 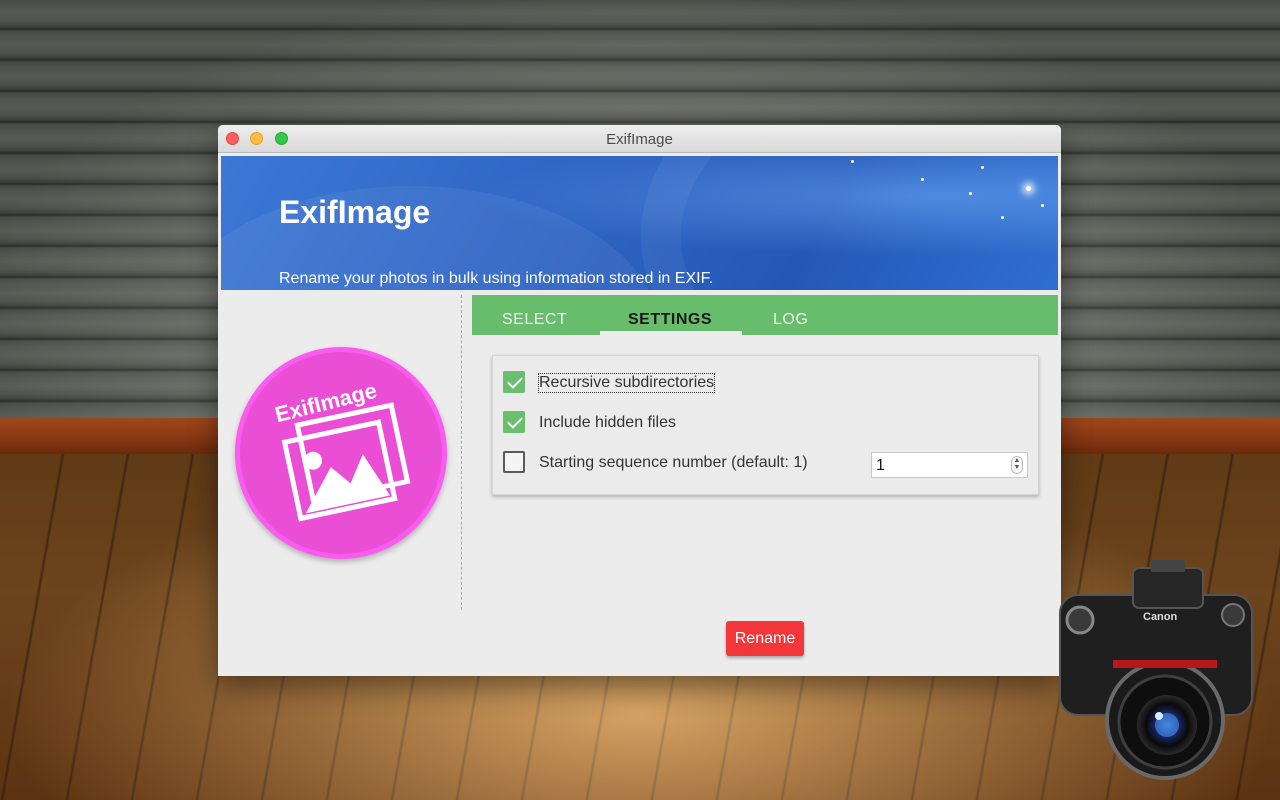 I want to click on title-bar: ExifImage, so click(x=639, y=139).